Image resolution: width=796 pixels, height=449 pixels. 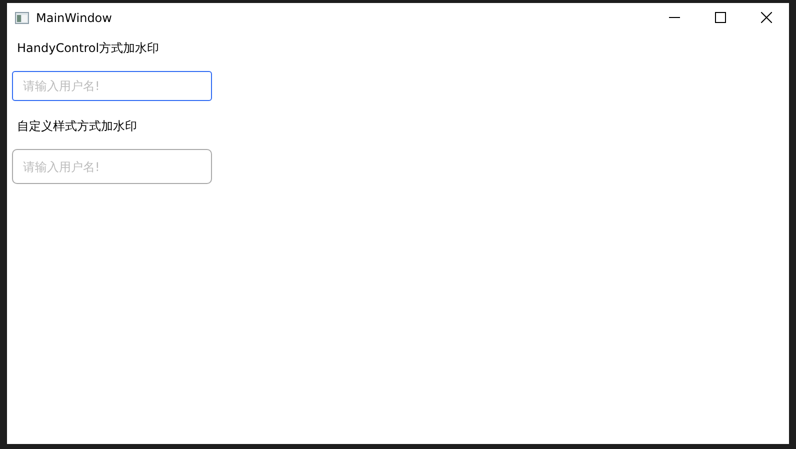 What do you see at coordinates (22, 18) in the screenshot?
I see `window-app-icon` at bounding box center [22, 18].